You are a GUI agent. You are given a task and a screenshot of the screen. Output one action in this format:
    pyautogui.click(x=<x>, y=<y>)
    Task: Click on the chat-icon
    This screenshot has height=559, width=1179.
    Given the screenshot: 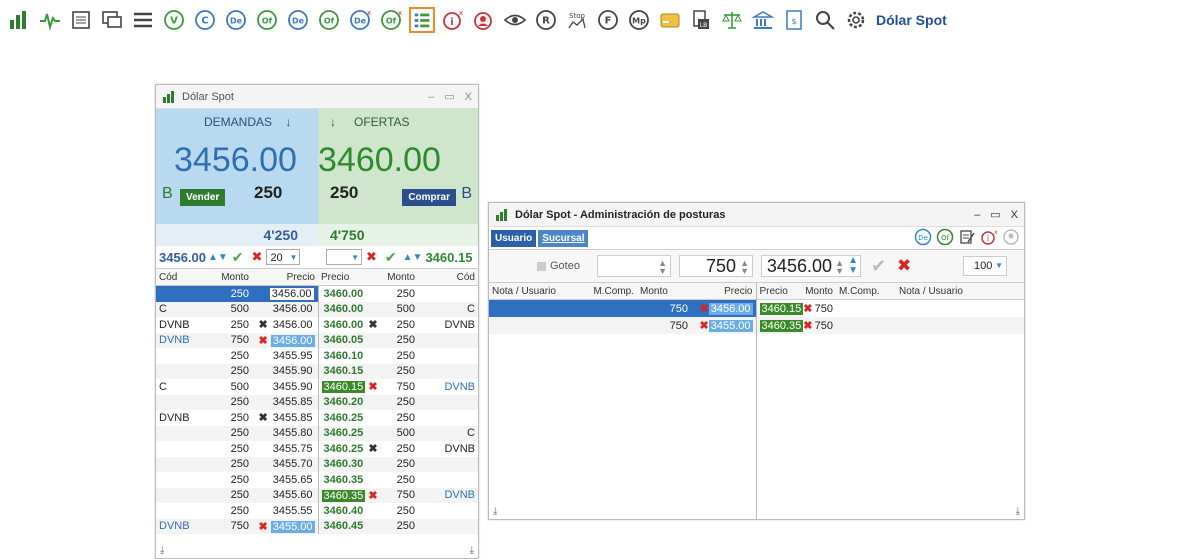 What is the action you would take?
    pyautogui.click(x=112, y=20)
    